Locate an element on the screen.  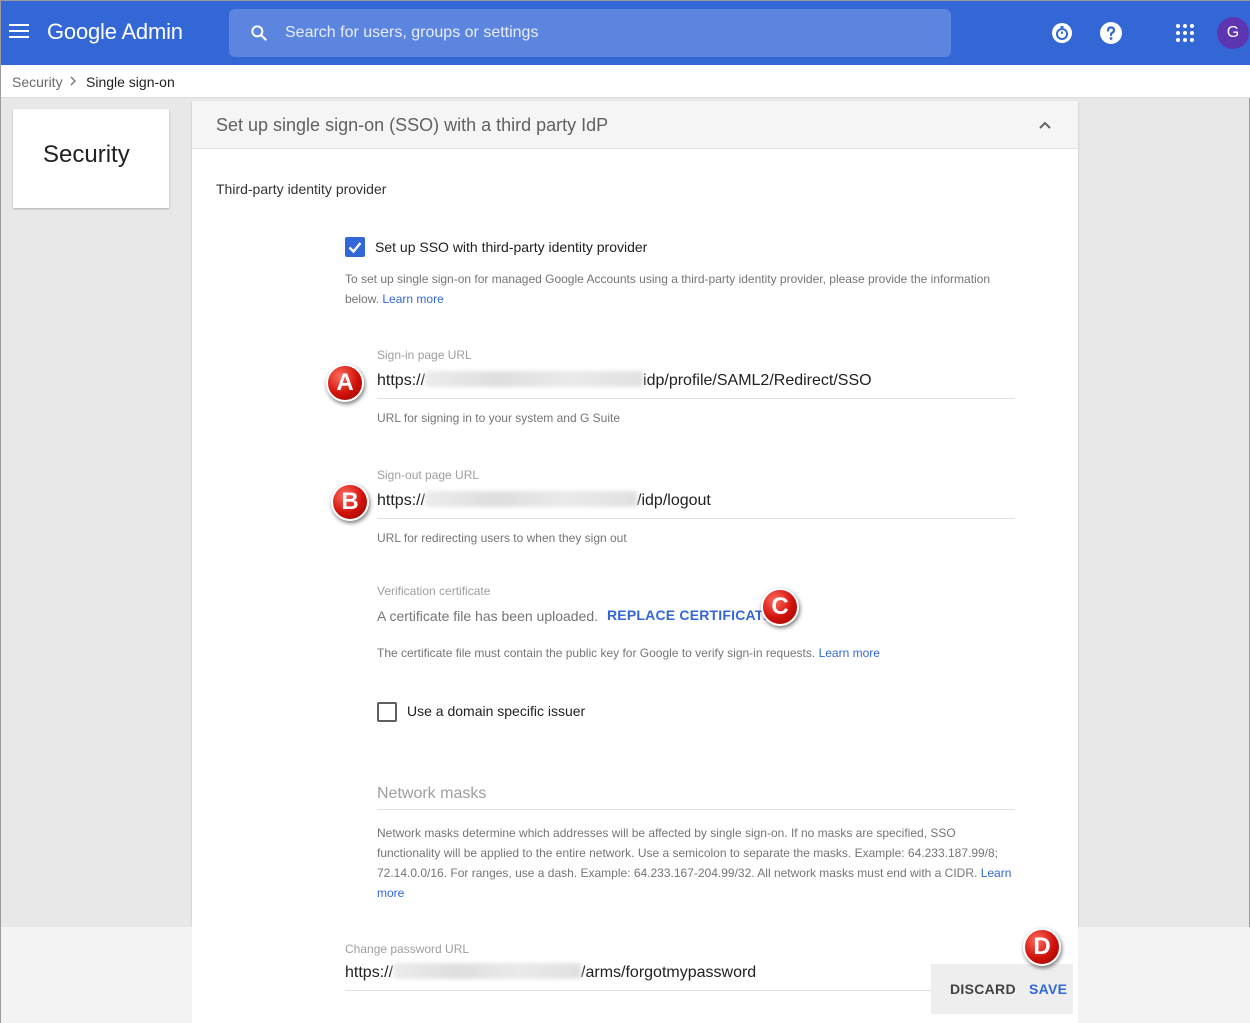
help-icon is located at coordinates (1111, 33).